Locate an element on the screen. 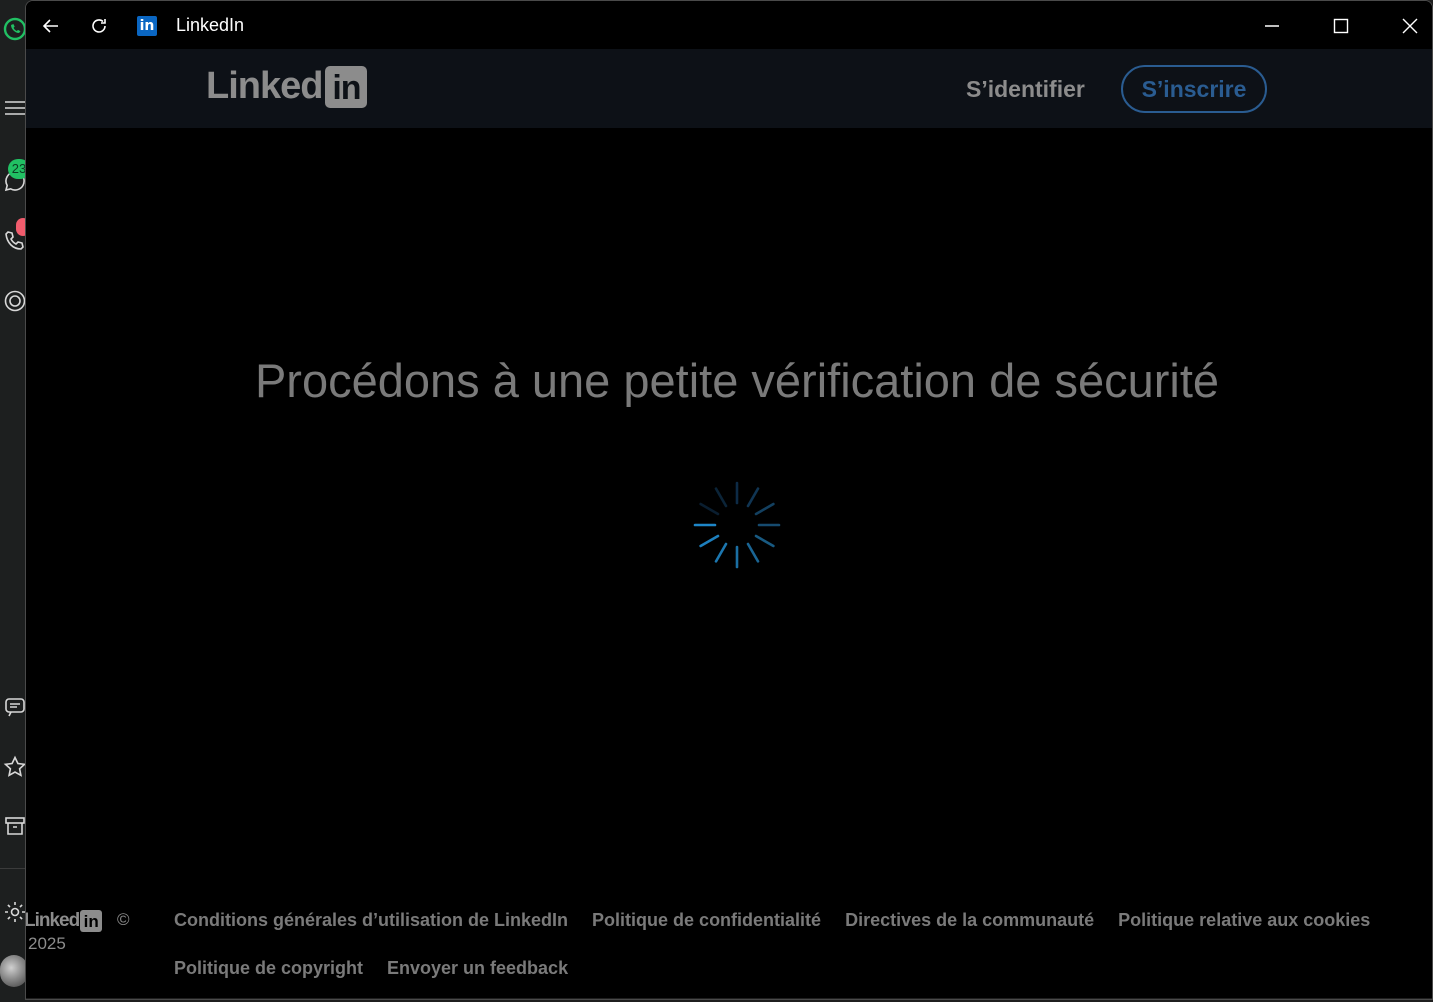  logo-in-box: in is located at coordinates (346, 86).